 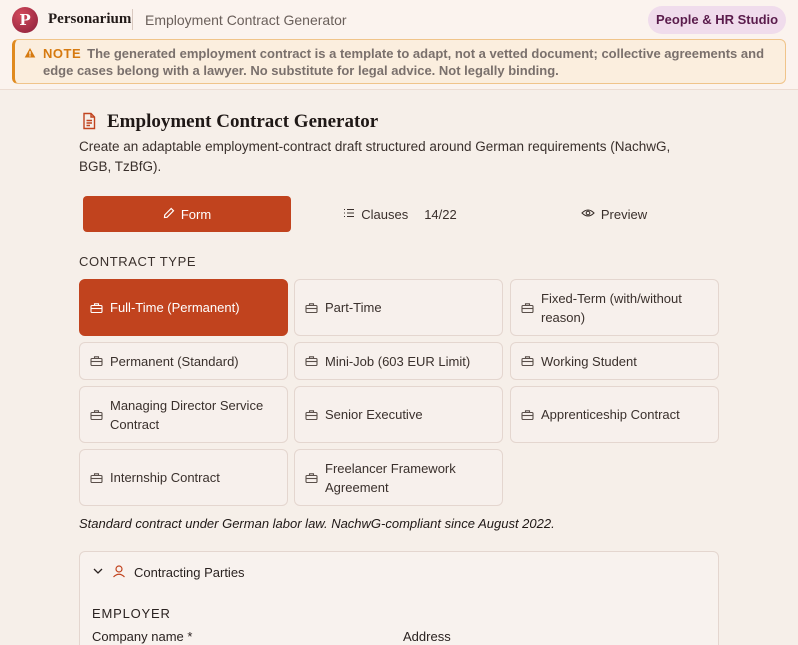 I want to click on contract-type-option: Apprenticeship Contract, so click(x=614, y=414).